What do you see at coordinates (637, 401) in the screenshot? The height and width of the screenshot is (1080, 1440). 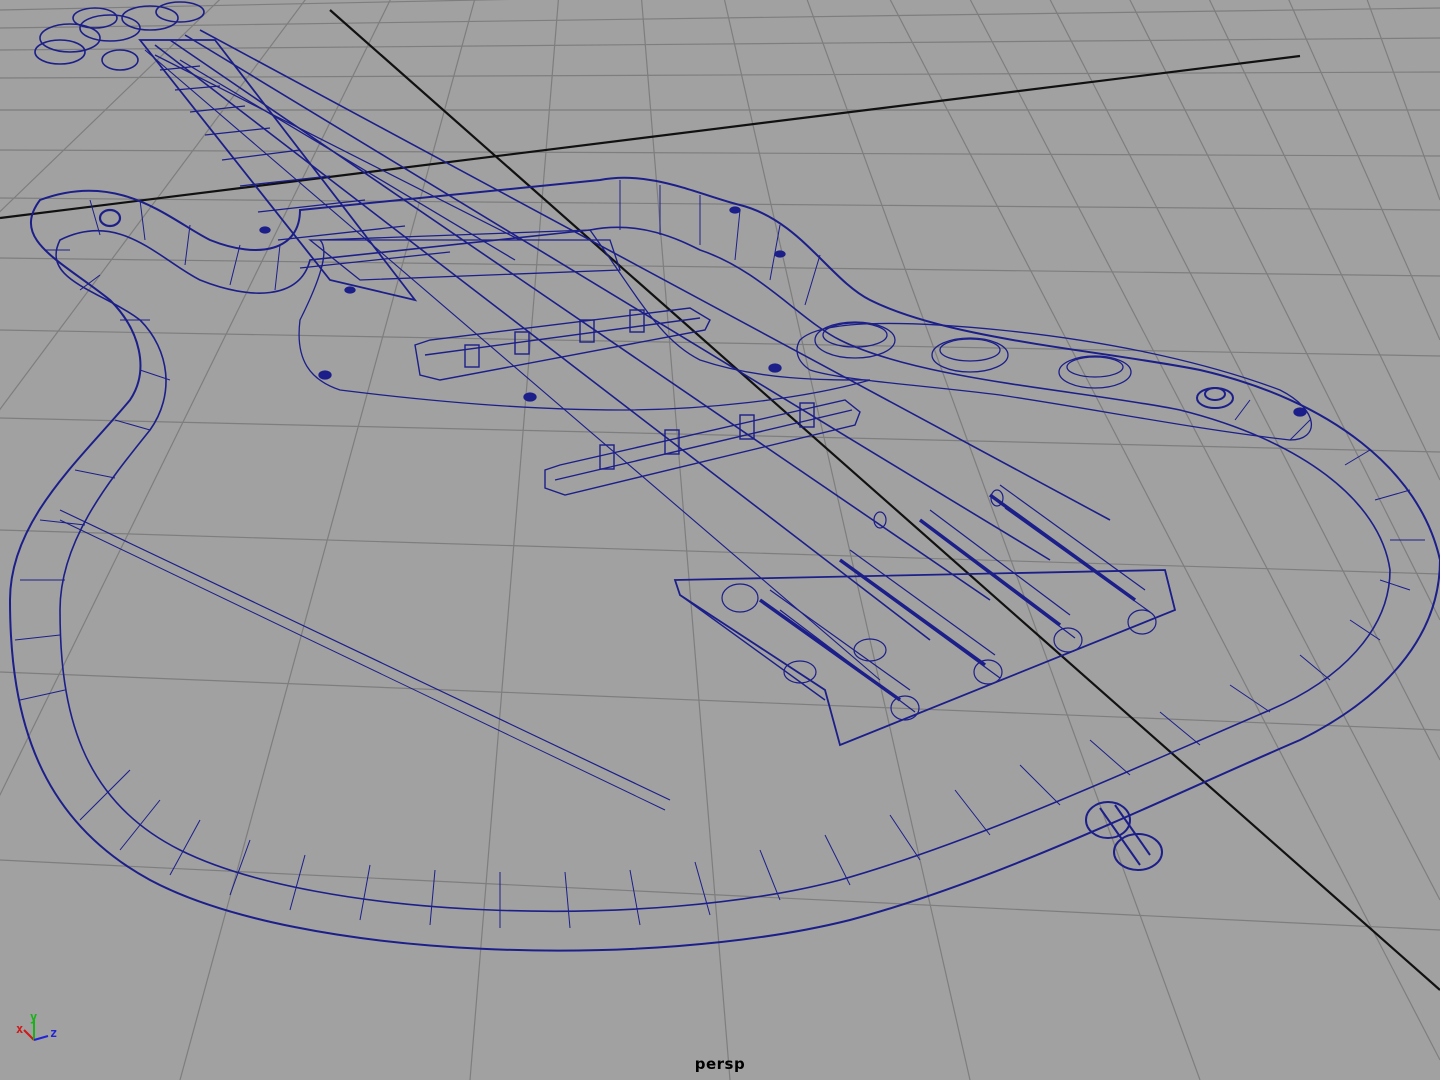 I see `pickups` at bounding box center [637, 401].